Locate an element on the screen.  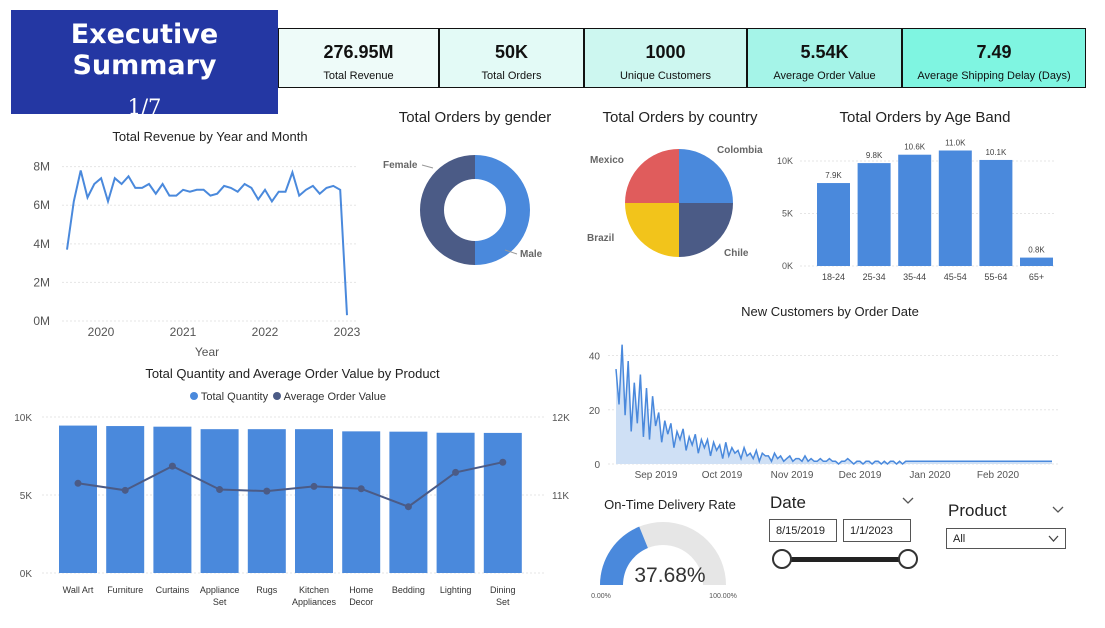
revenue-series-line is located at coordinates (207, 242).